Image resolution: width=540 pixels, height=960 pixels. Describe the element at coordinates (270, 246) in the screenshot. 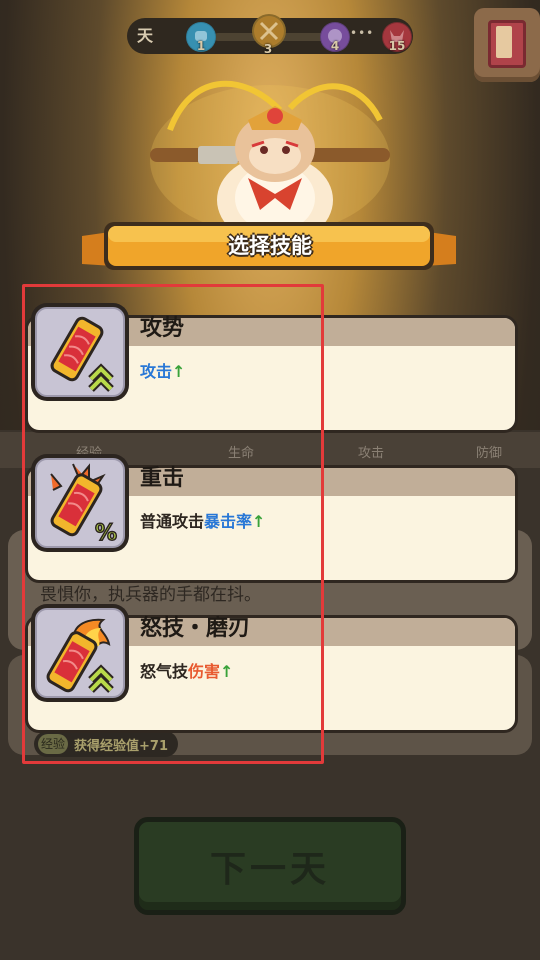

I see `dialog-title: 选择技能` at that location.